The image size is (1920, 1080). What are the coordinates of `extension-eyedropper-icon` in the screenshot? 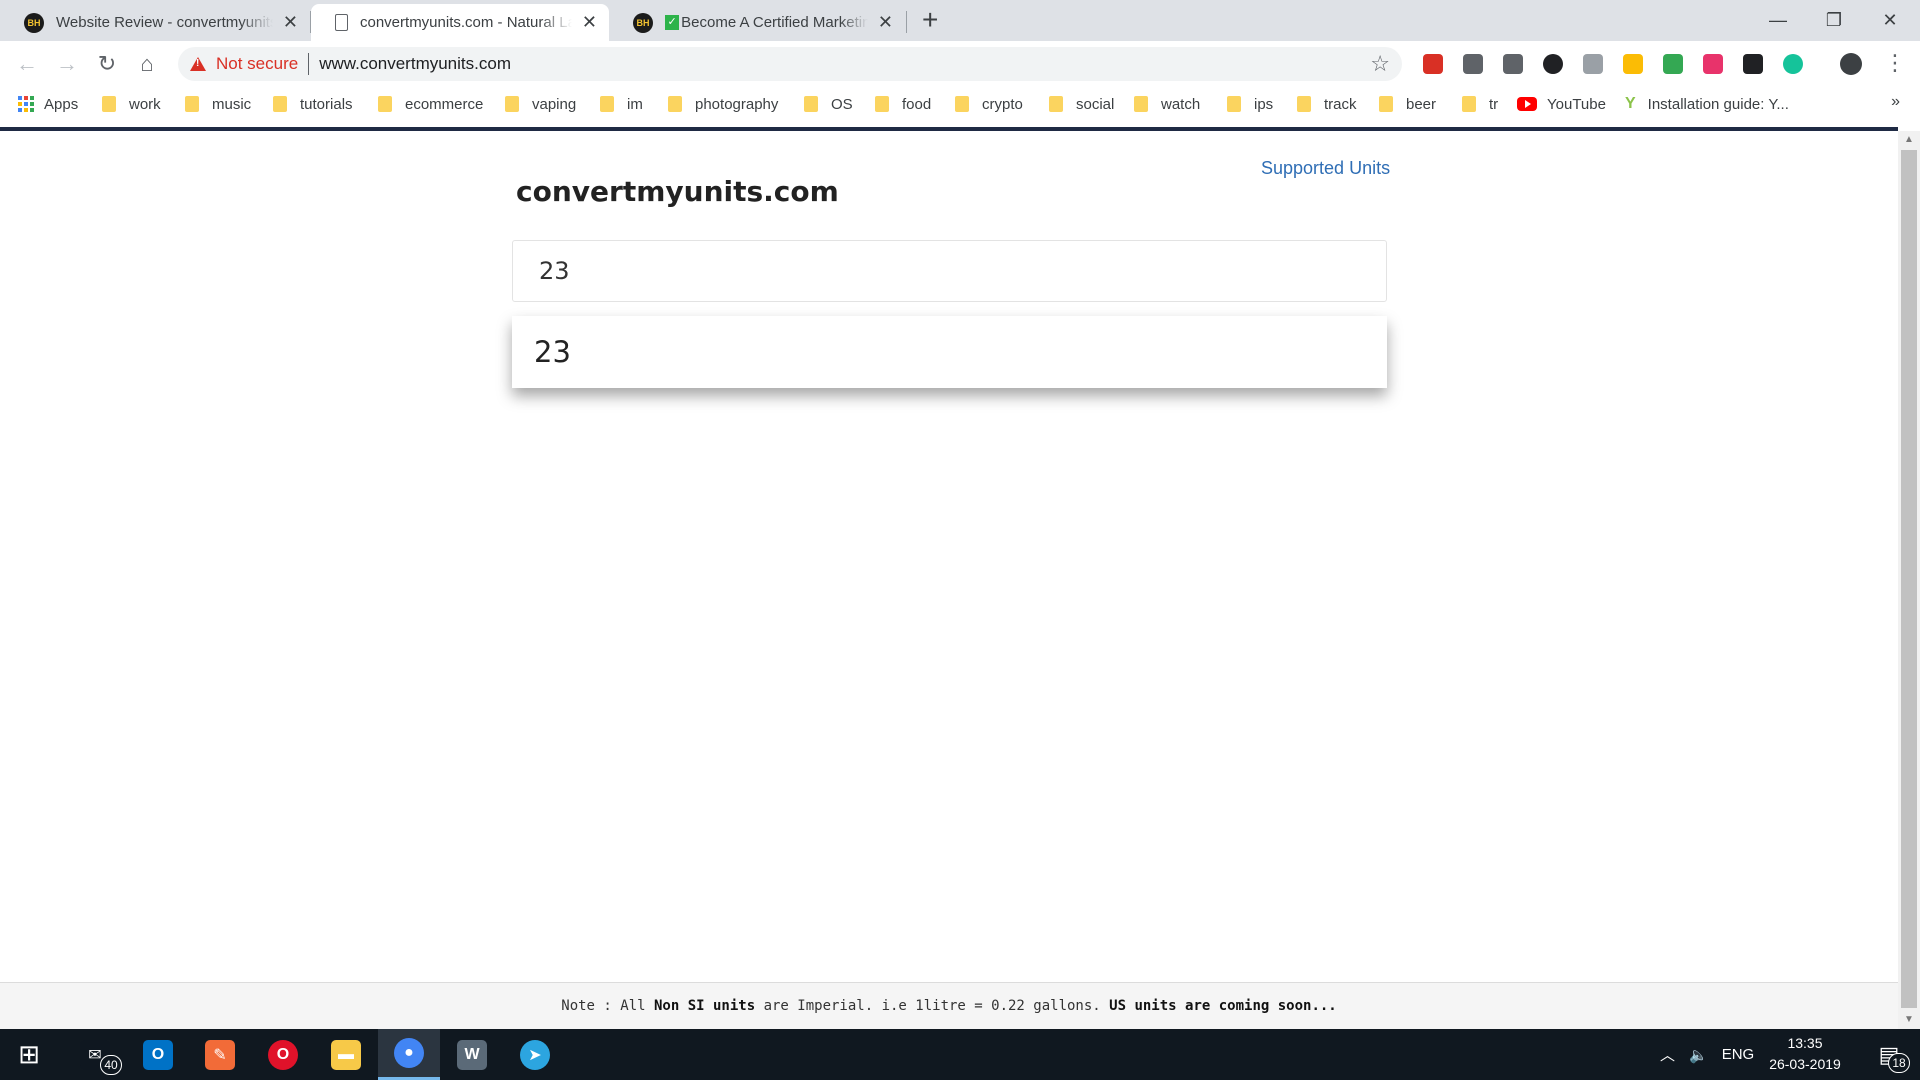 It's located at (1473, 64).